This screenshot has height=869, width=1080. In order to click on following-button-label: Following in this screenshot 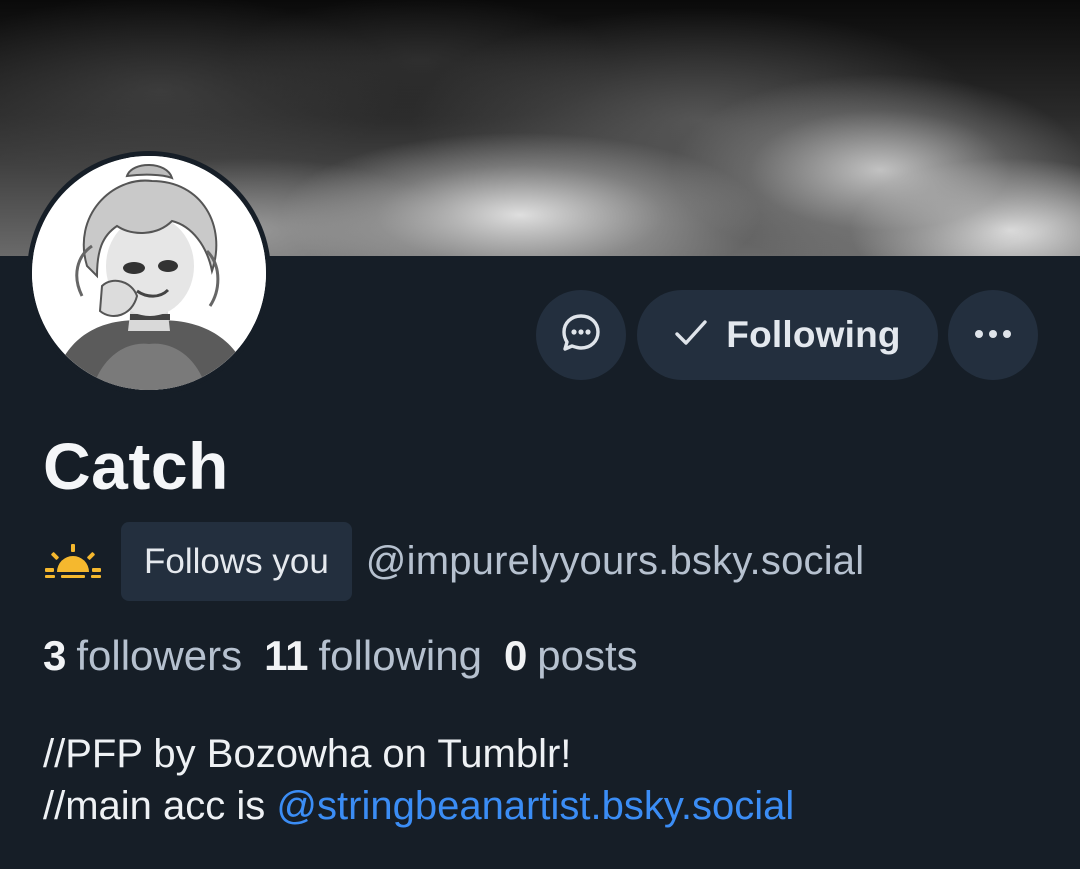, I will do `click(813, 334)`.